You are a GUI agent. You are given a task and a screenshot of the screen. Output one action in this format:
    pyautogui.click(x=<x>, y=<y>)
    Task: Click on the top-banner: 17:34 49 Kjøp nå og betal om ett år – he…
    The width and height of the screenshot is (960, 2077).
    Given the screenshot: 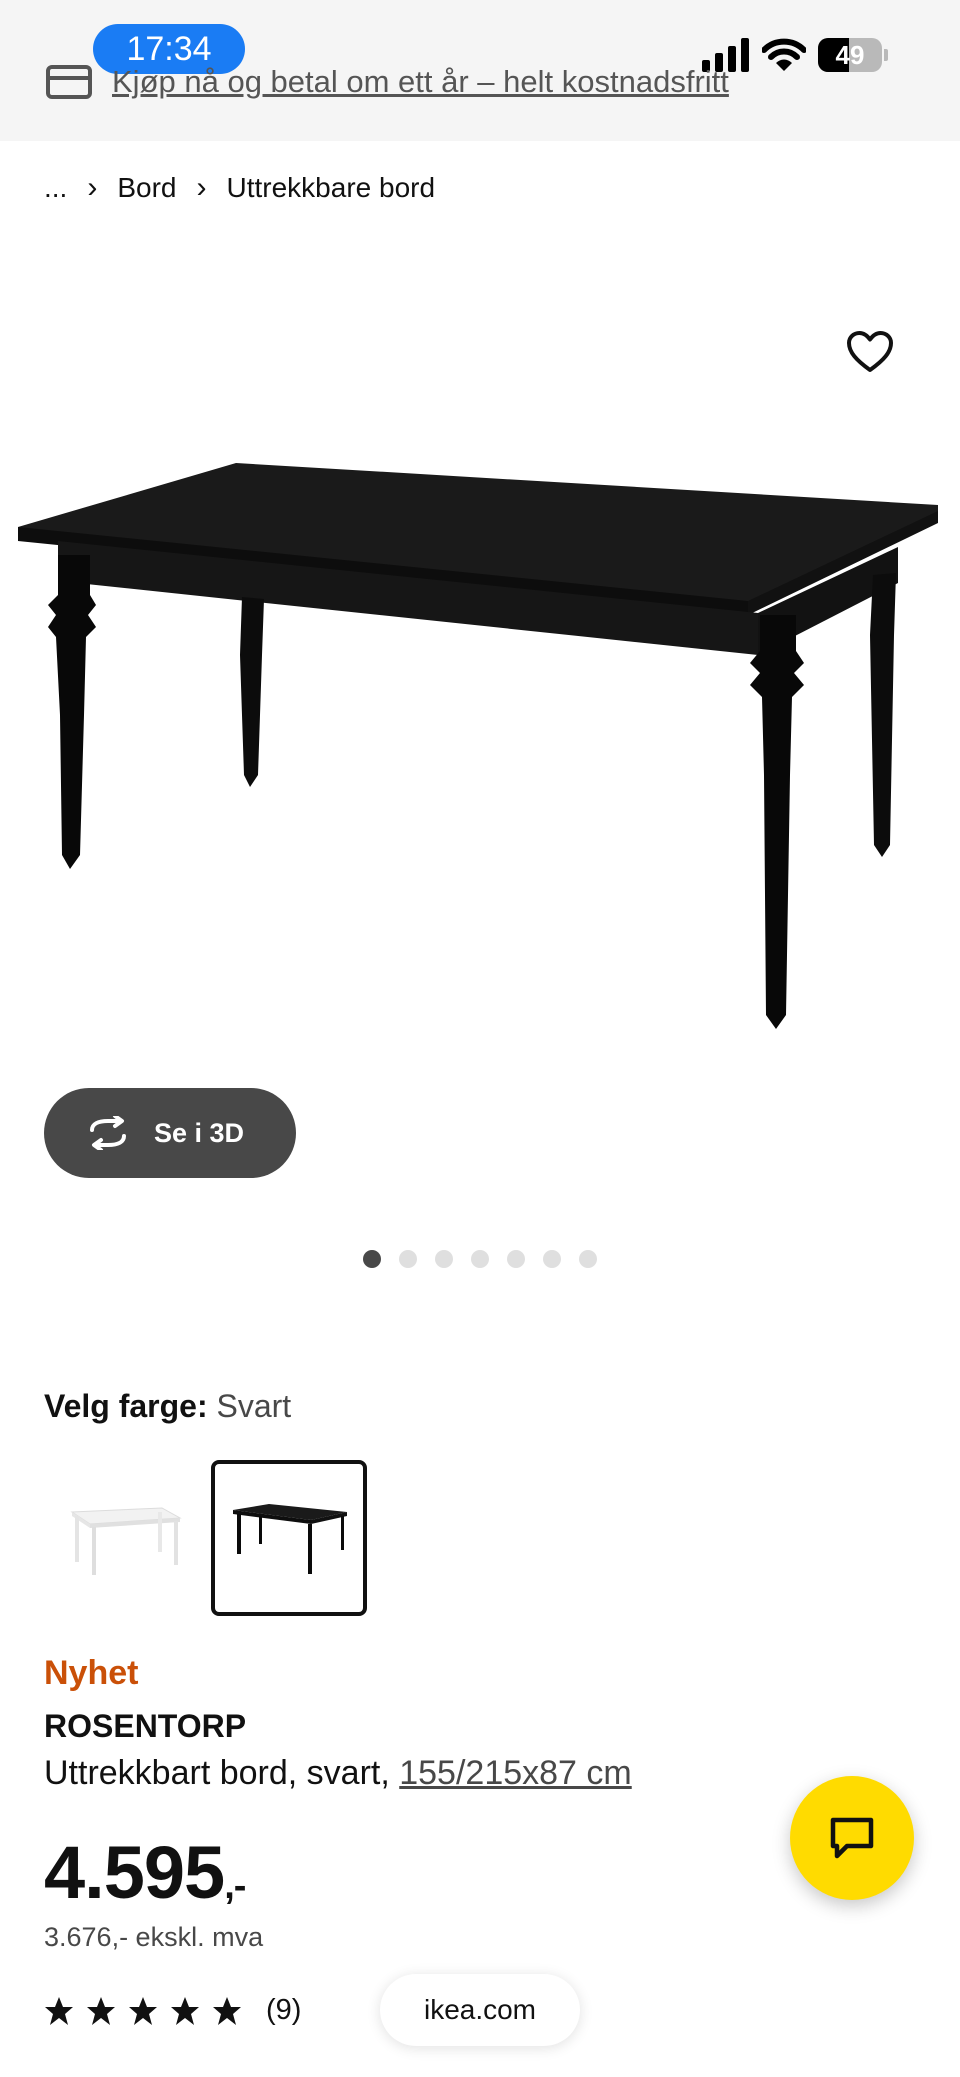 What is the action you would take?
    pyautogui.click(x=480, y=70)
    